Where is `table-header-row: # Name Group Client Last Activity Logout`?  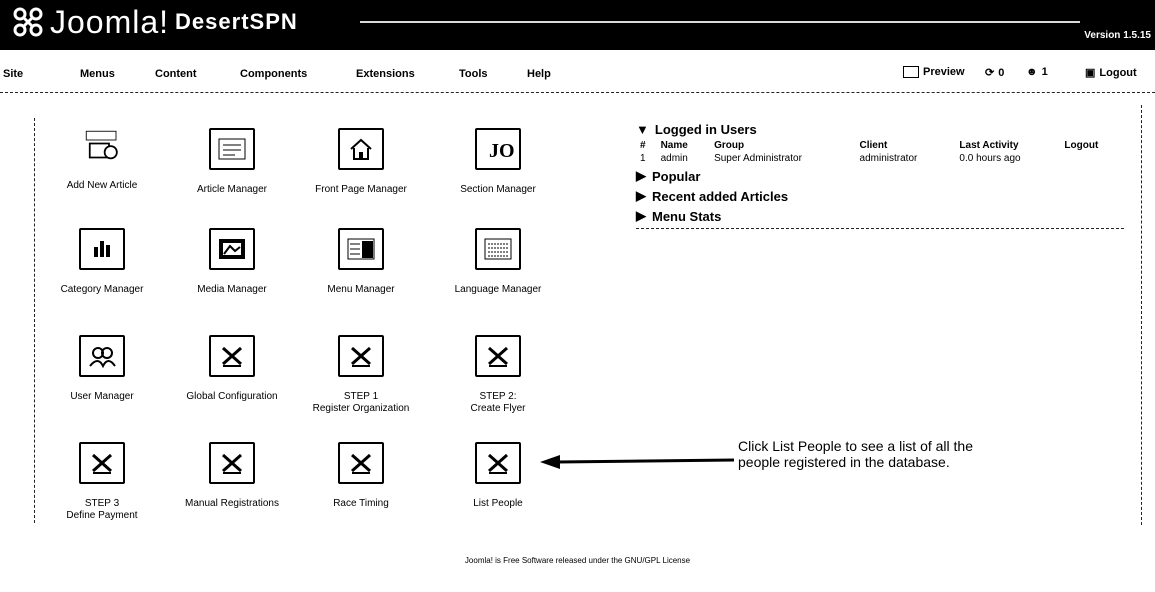
table-header-row: # Name Group Client Last Activity Logout is located at coordinates (880, 145).